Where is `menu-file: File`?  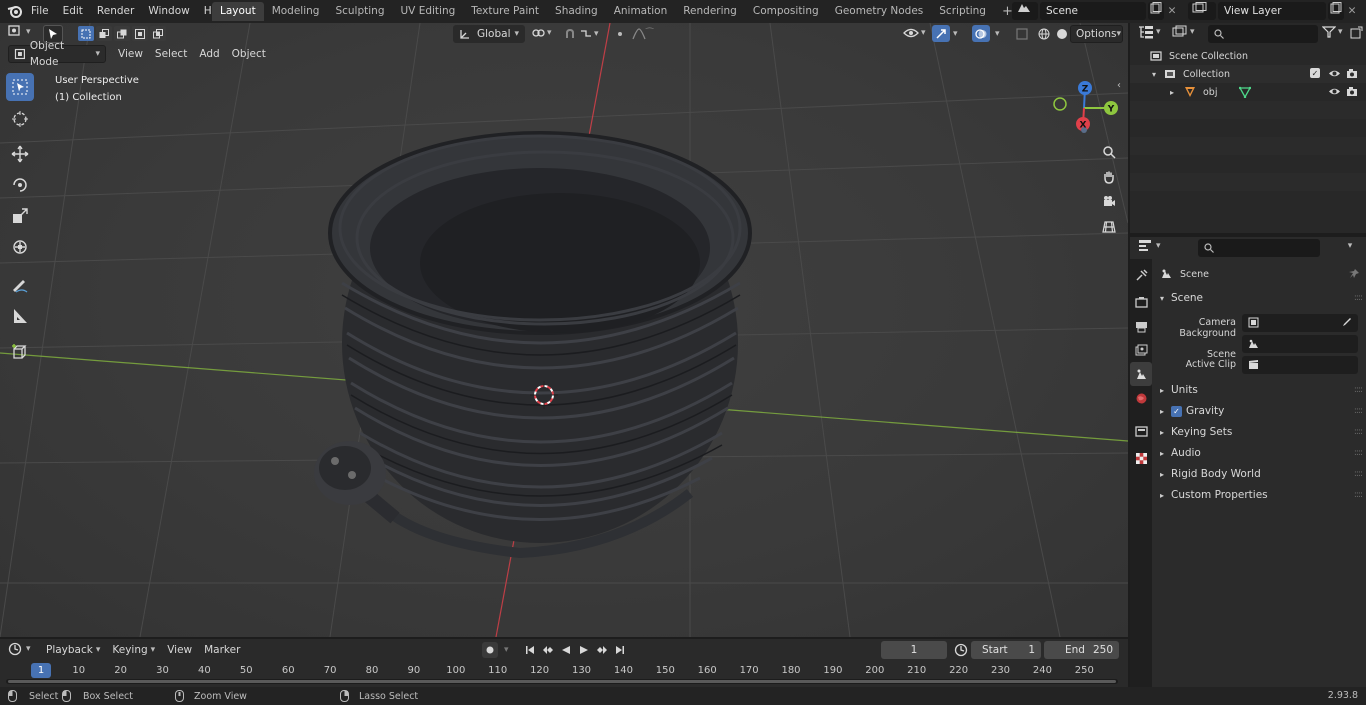
menu-file: File is located at coordinates (40, 11).